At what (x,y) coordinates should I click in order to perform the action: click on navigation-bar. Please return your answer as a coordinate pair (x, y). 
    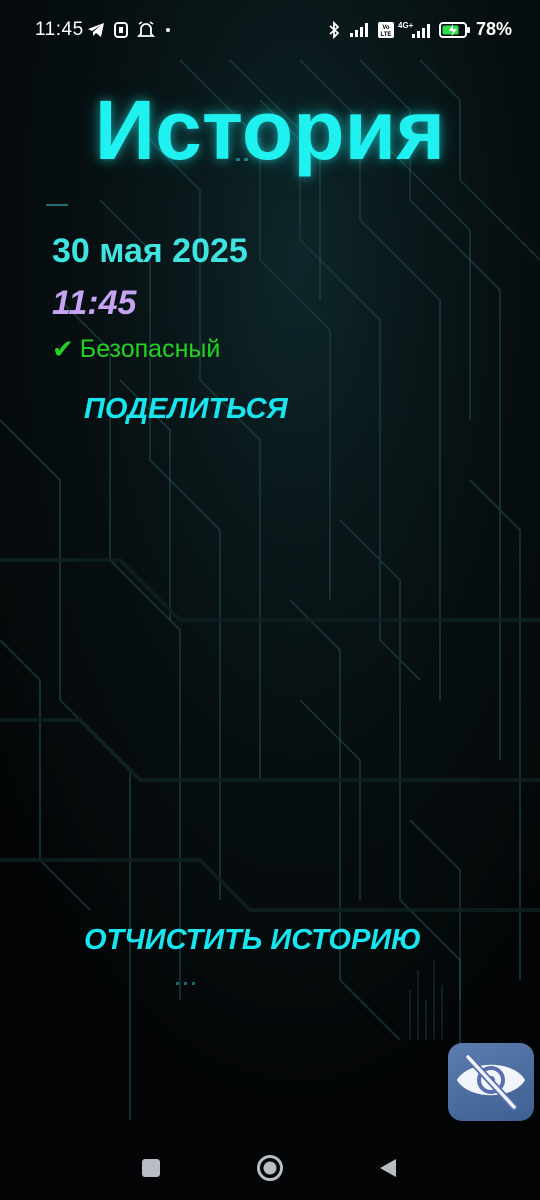
    Looking at the image, I should click on (270, 1168).